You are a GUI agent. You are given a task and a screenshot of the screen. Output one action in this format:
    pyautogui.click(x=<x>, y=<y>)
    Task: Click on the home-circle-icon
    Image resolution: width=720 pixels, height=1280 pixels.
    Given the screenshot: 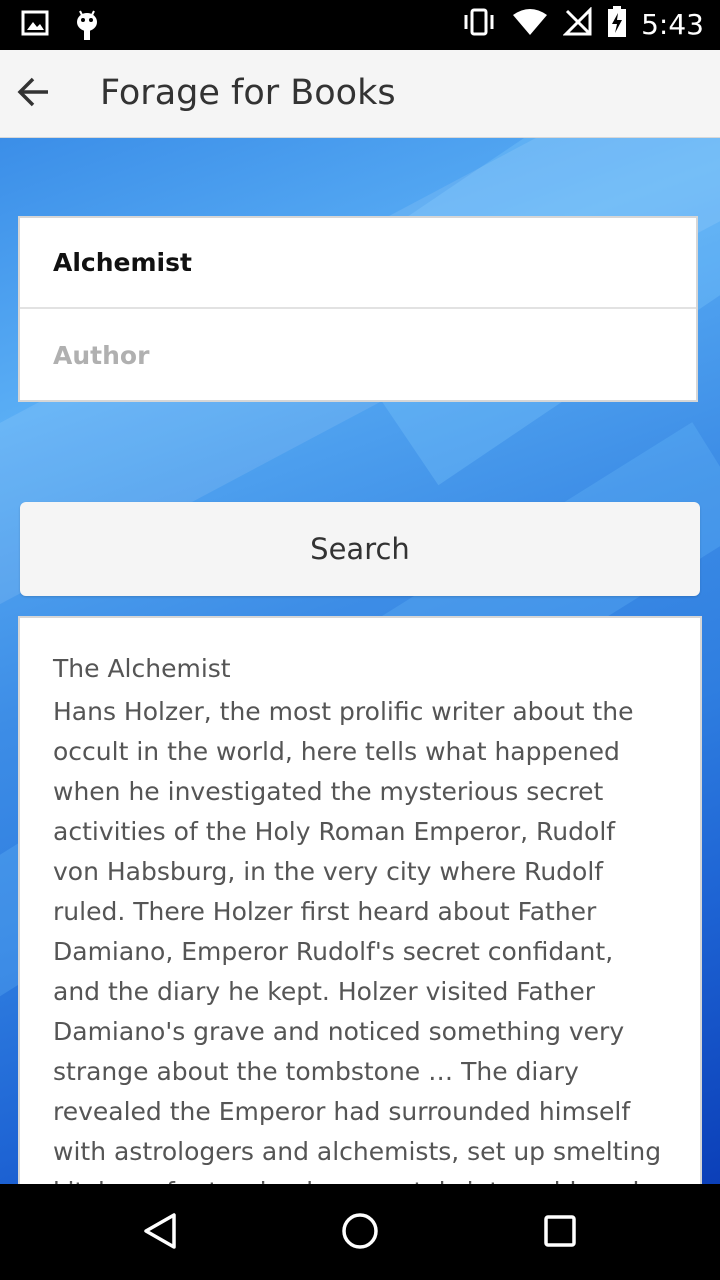 What is the action you would take?
    pyautogui.click(x=360, y=1233)
    